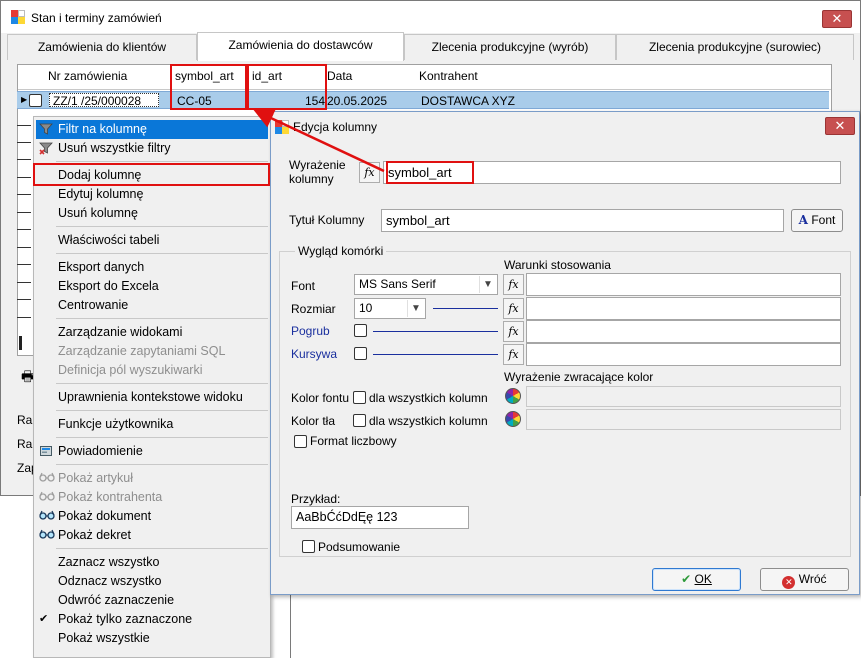  Describe the element at coordinates (152, 478) in the screenshot. I see `menu-item-pokaz-artykul: Pokaż artykuł` at that location.